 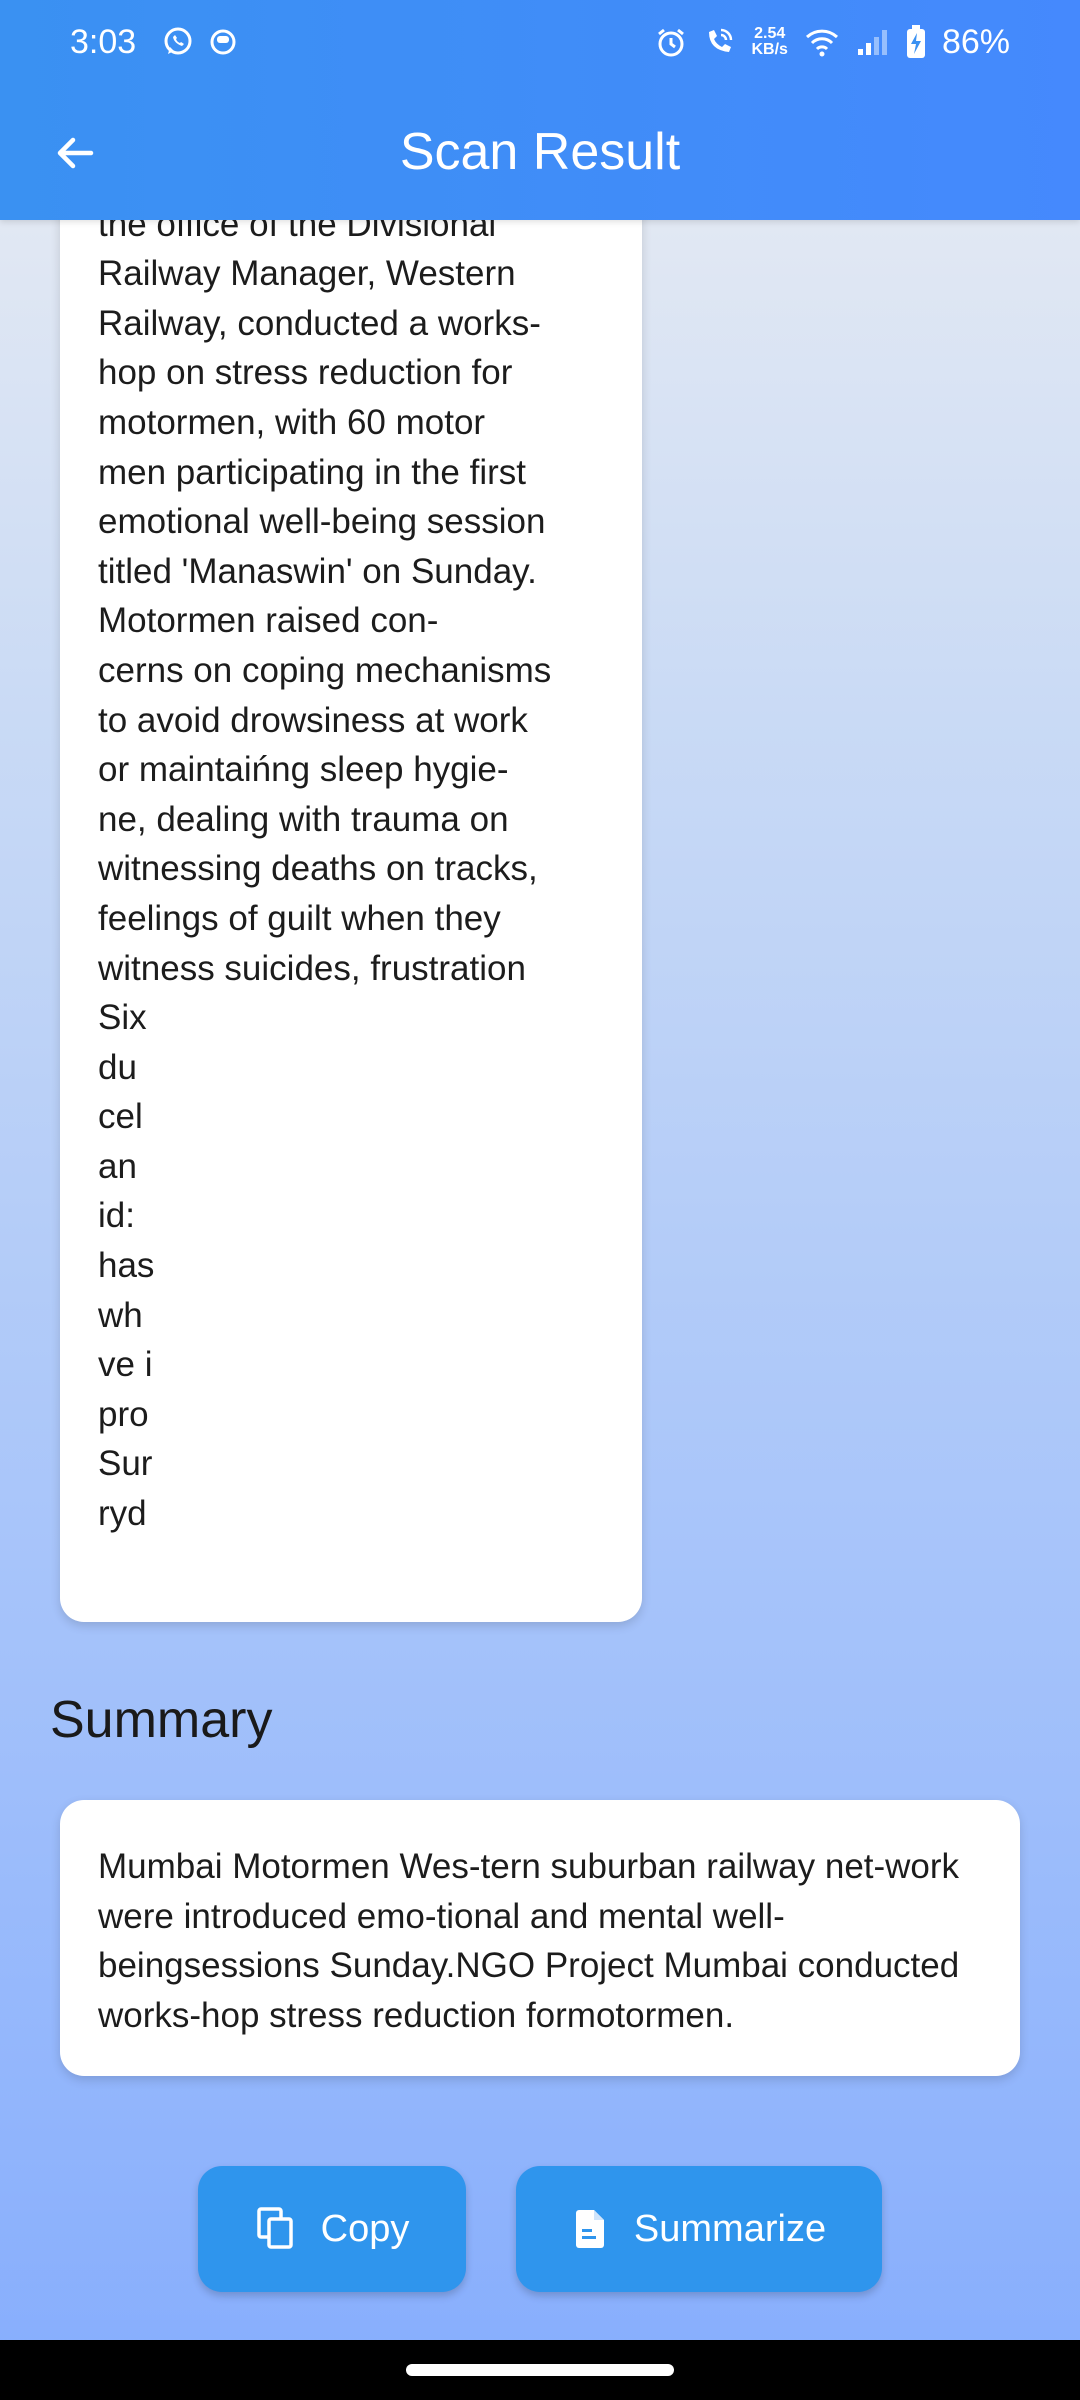 I want to click on wifi-calling-icon, so click(x=721, y=40).